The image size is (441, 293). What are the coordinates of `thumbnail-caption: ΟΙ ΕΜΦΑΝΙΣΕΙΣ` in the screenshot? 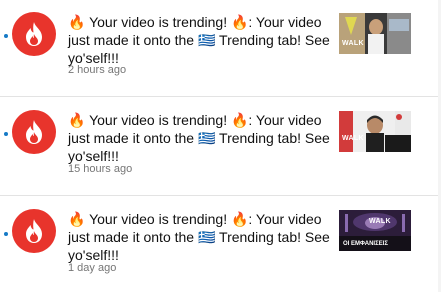 It's located at (365, 244).